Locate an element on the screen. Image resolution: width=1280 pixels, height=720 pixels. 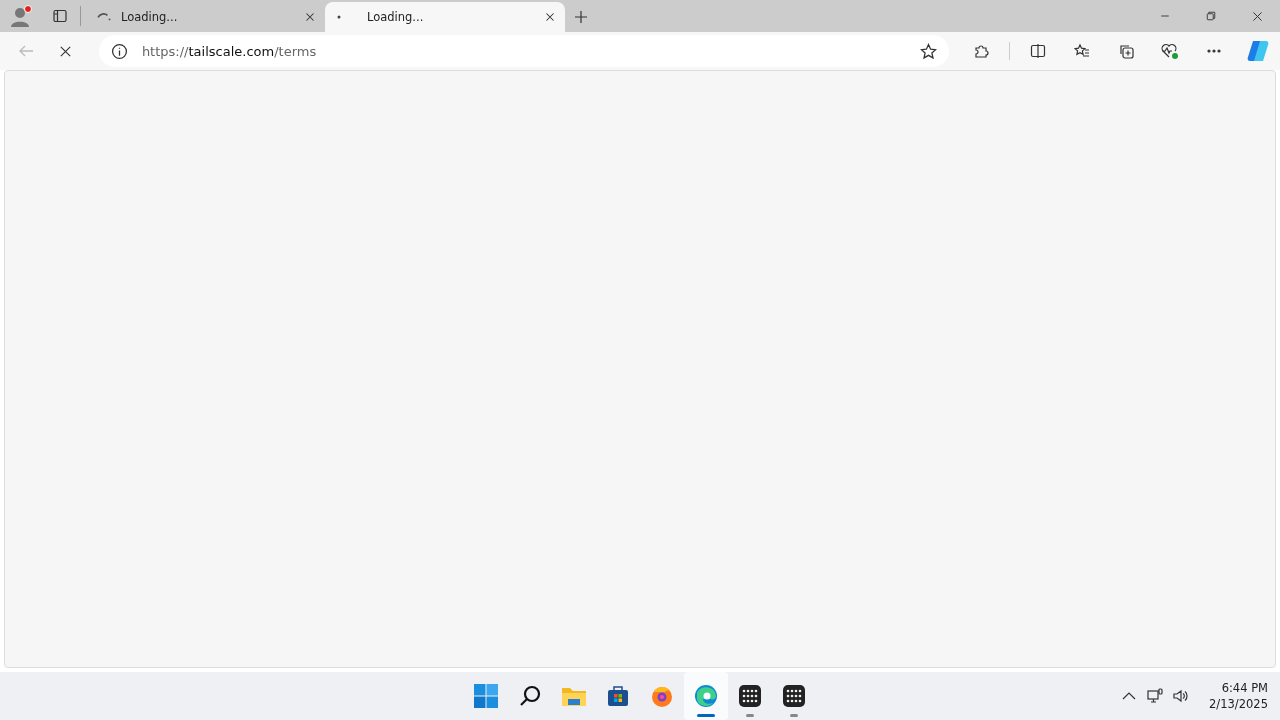
tab-actions-icon is located at coordinates (60, 16).